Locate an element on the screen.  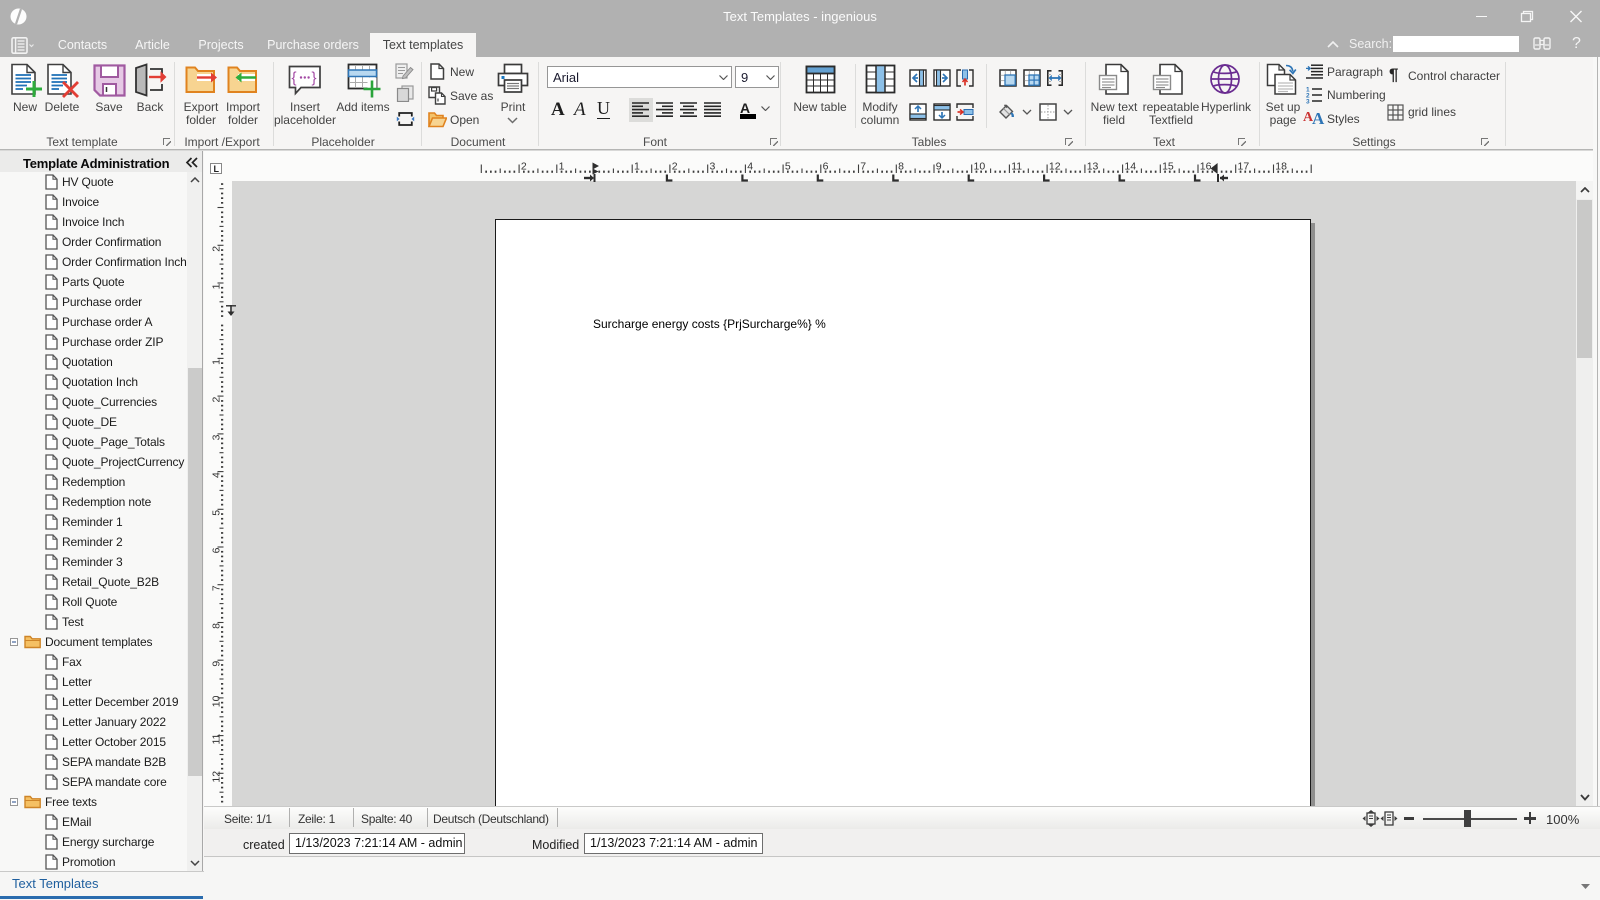
svg-text: 5 is located at coordinates (216, 513).